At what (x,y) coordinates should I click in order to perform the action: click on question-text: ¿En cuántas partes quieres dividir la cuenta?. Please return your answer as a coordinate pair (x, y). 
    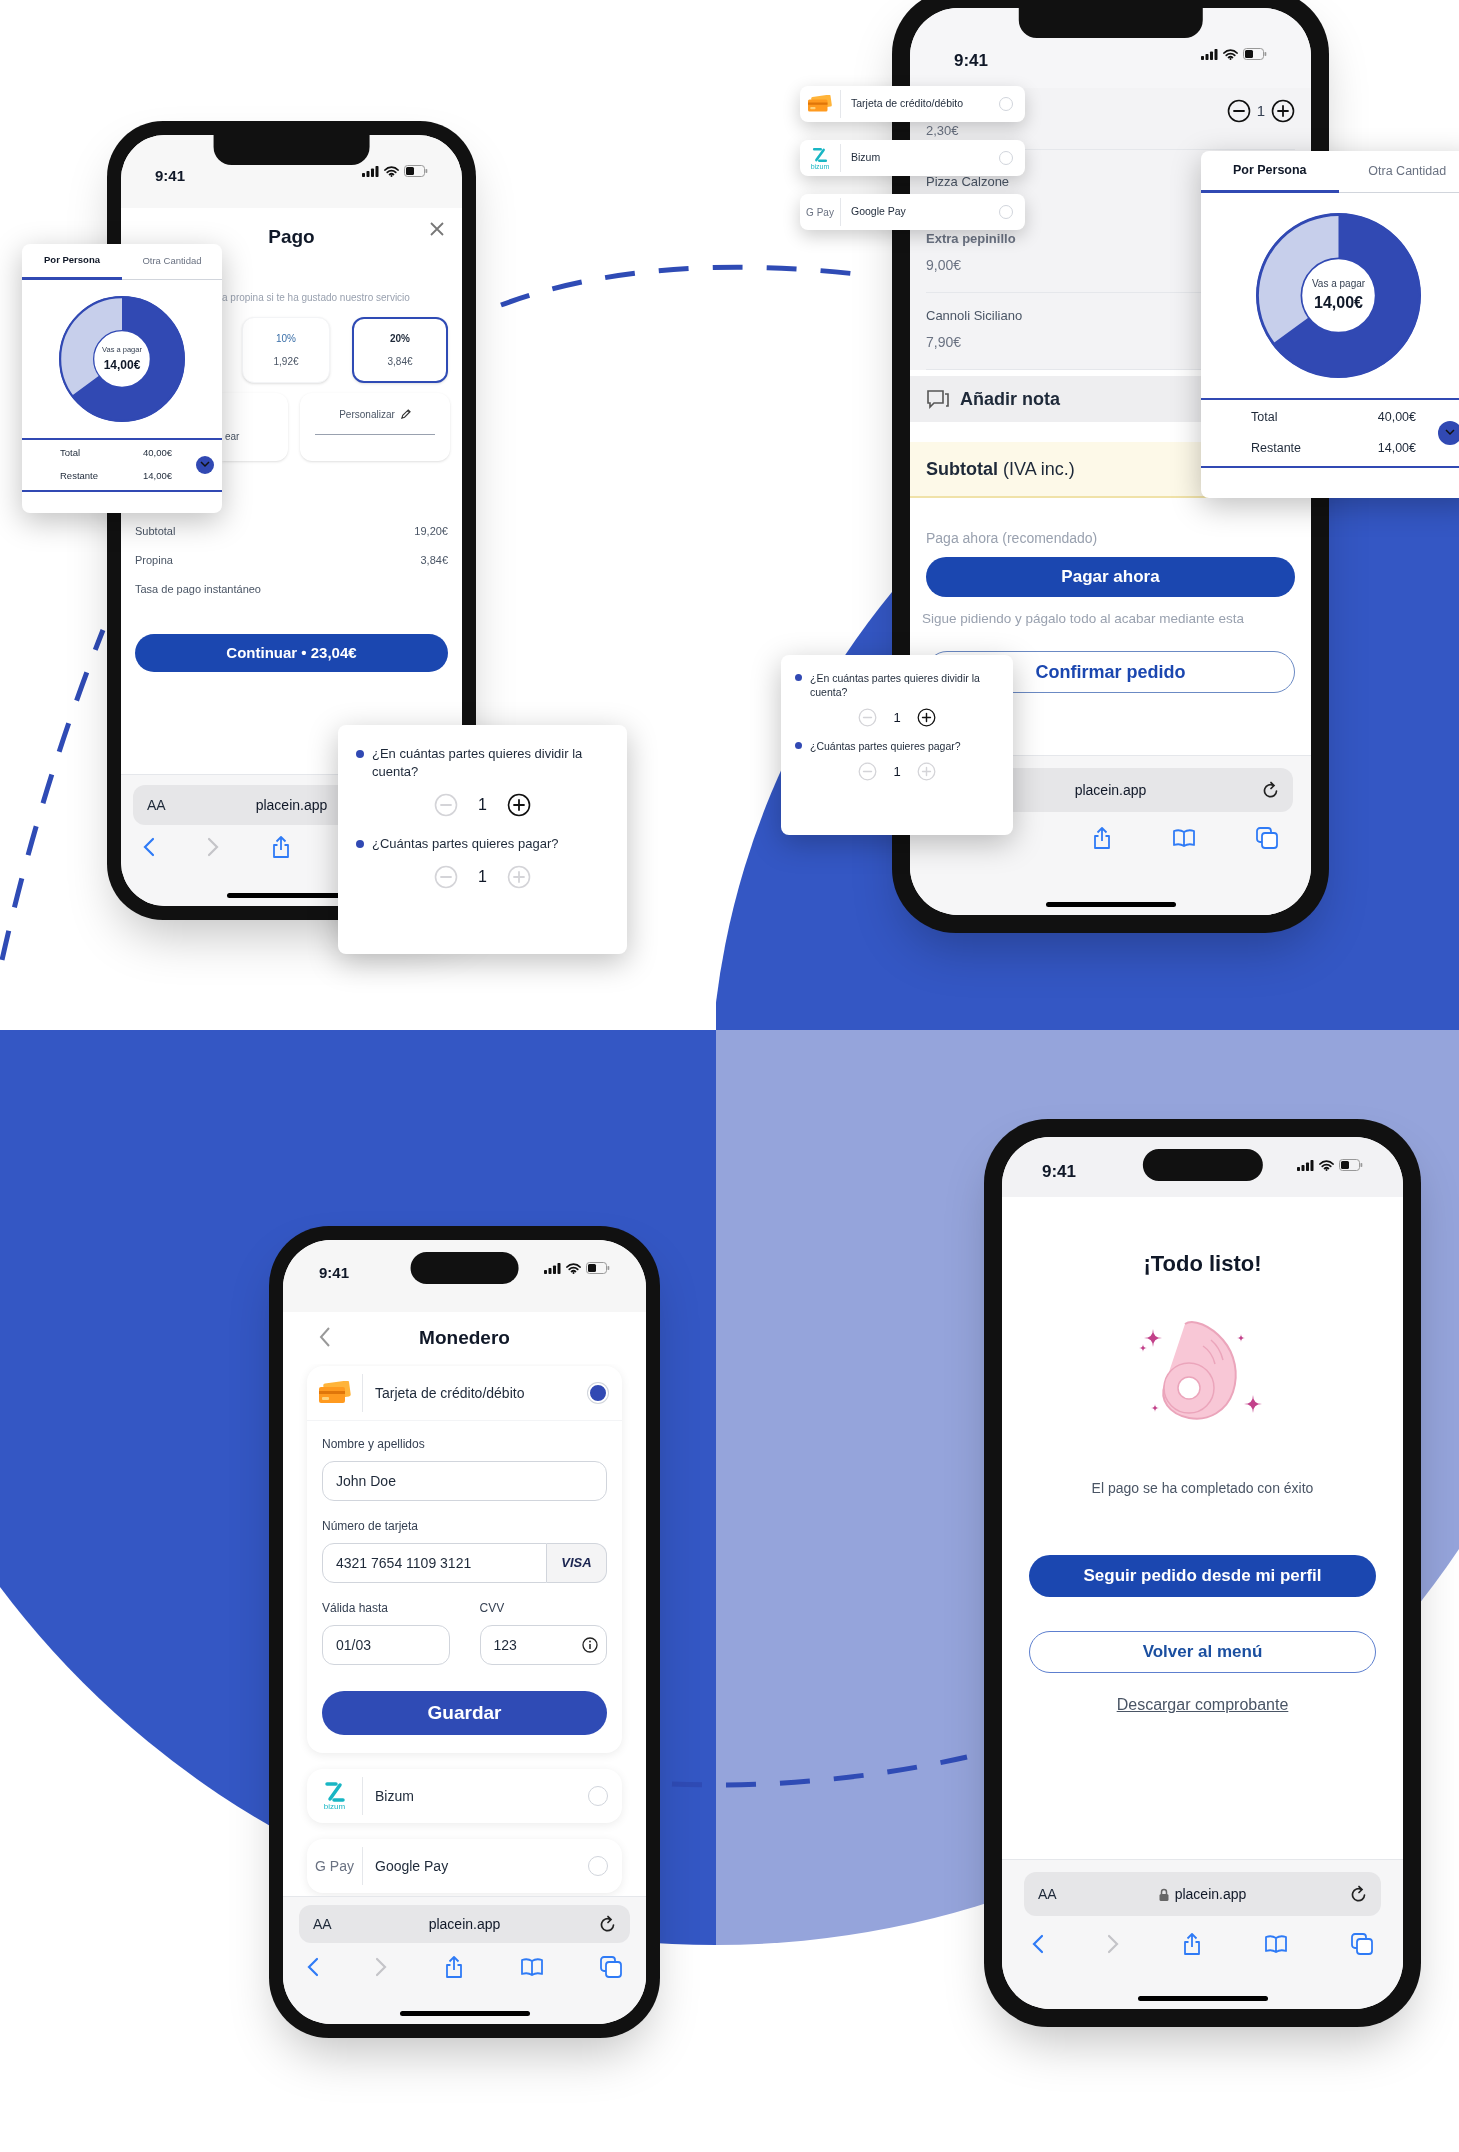
    Looking at the image, I should click on (478, 763).